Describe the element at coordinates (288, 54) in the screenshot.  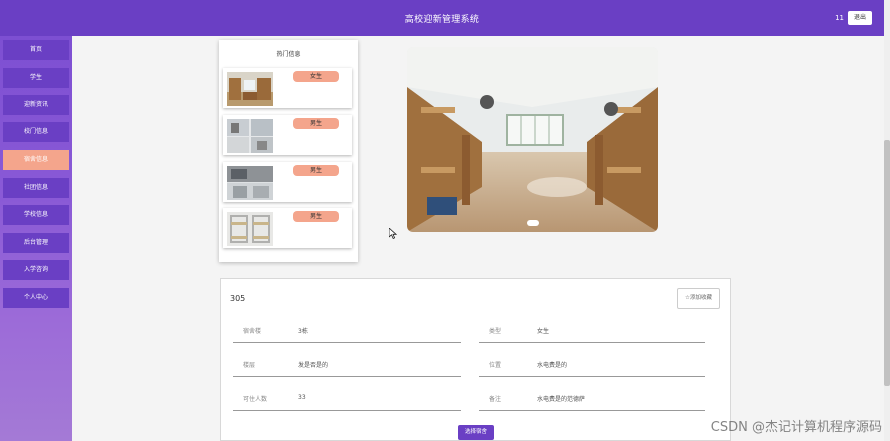
I see `hot-info-title: 热门信息` at that location.